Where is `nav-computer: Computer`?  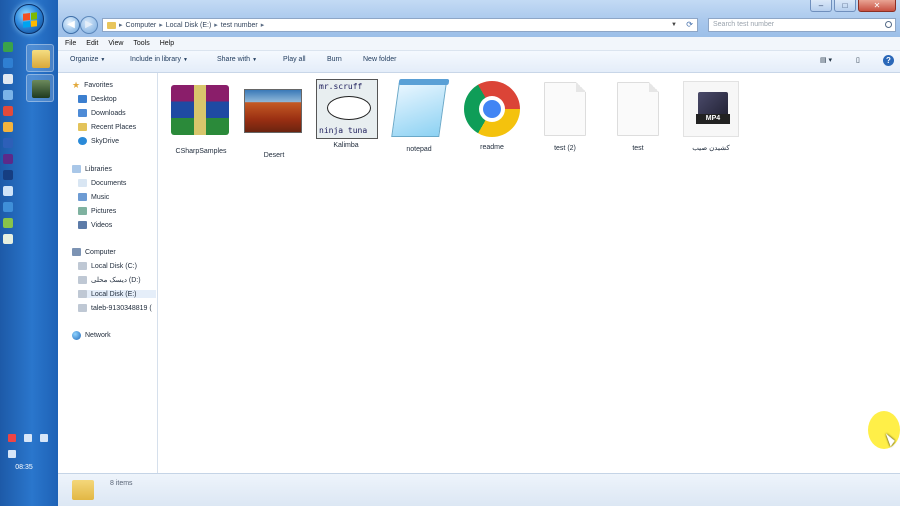
nav-computer: Computer is located at coordinates (94, 252).